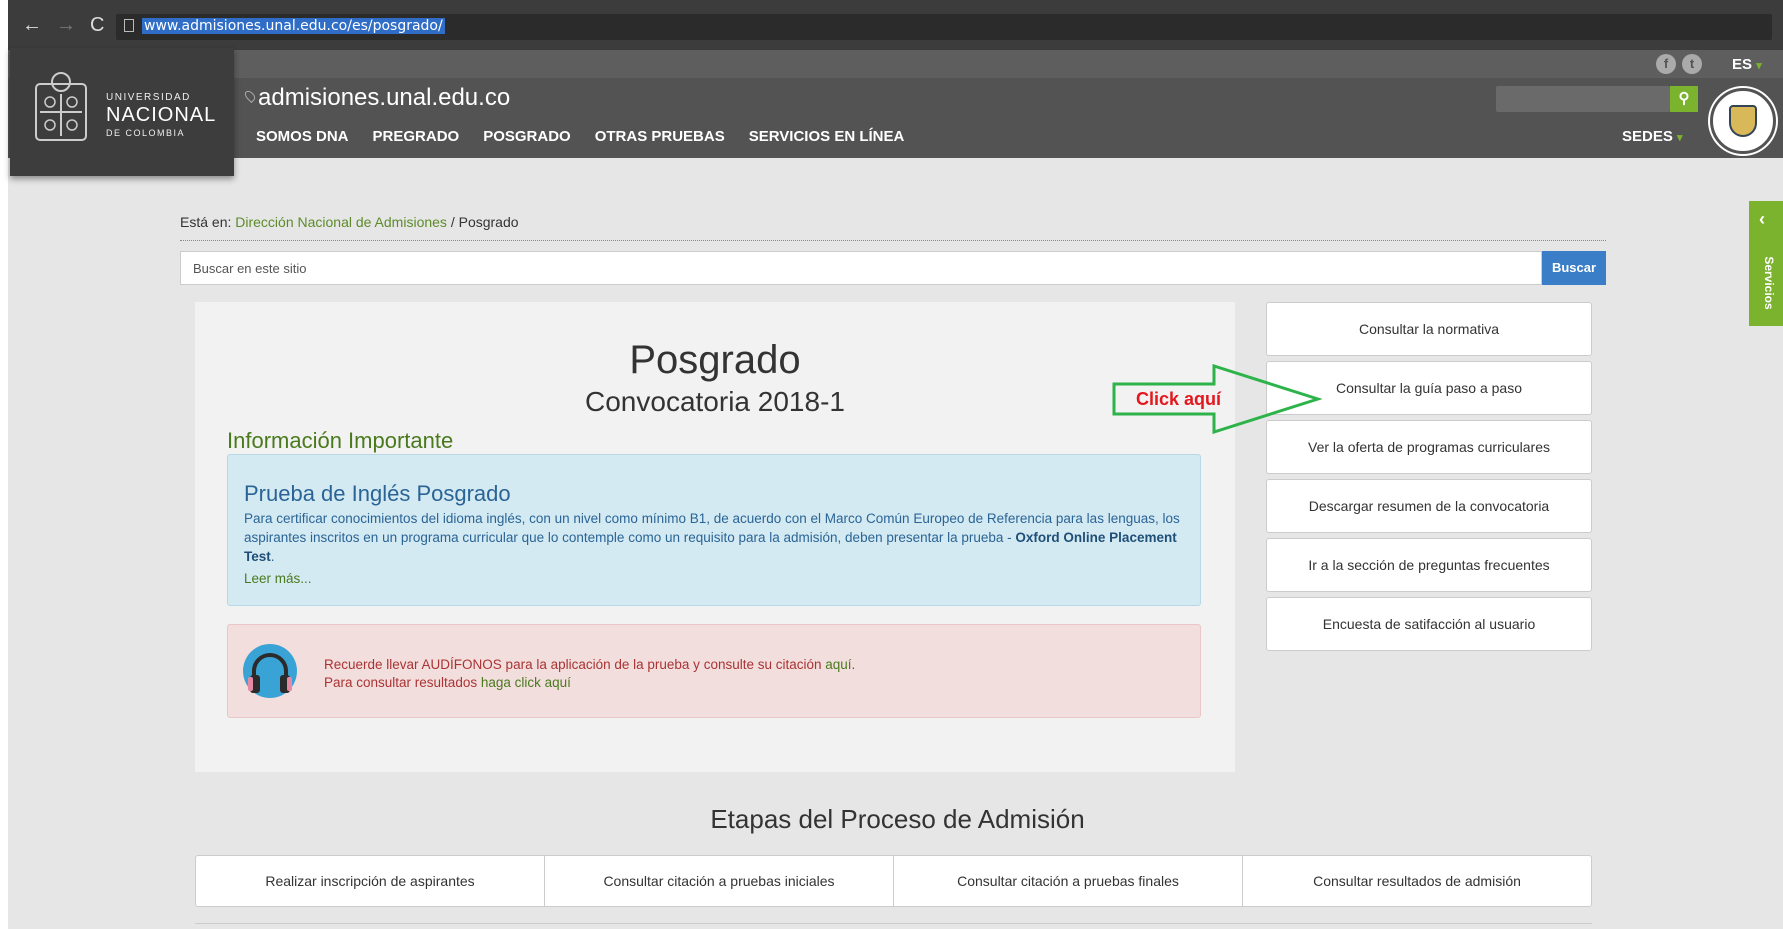 The image size is (1783, 929). What do you see at coordinates (1692, 64) in the screenshot?
I see `twitter-icon: t` at bounding box center [1692, 64].